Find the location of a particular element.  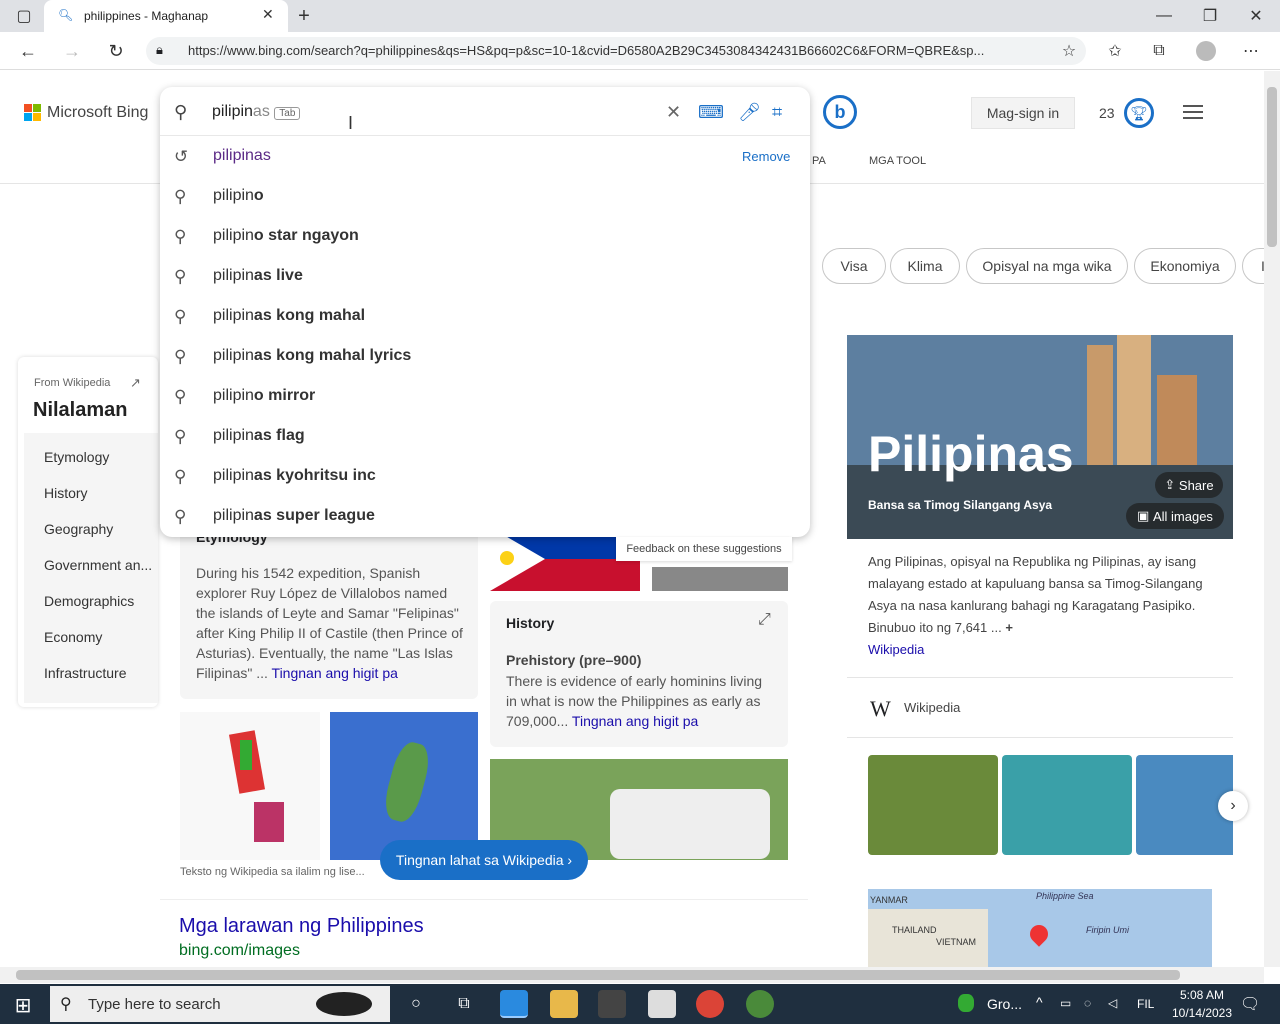

wikipedia-source: Wikipedia is located at coordinates (932, 707).